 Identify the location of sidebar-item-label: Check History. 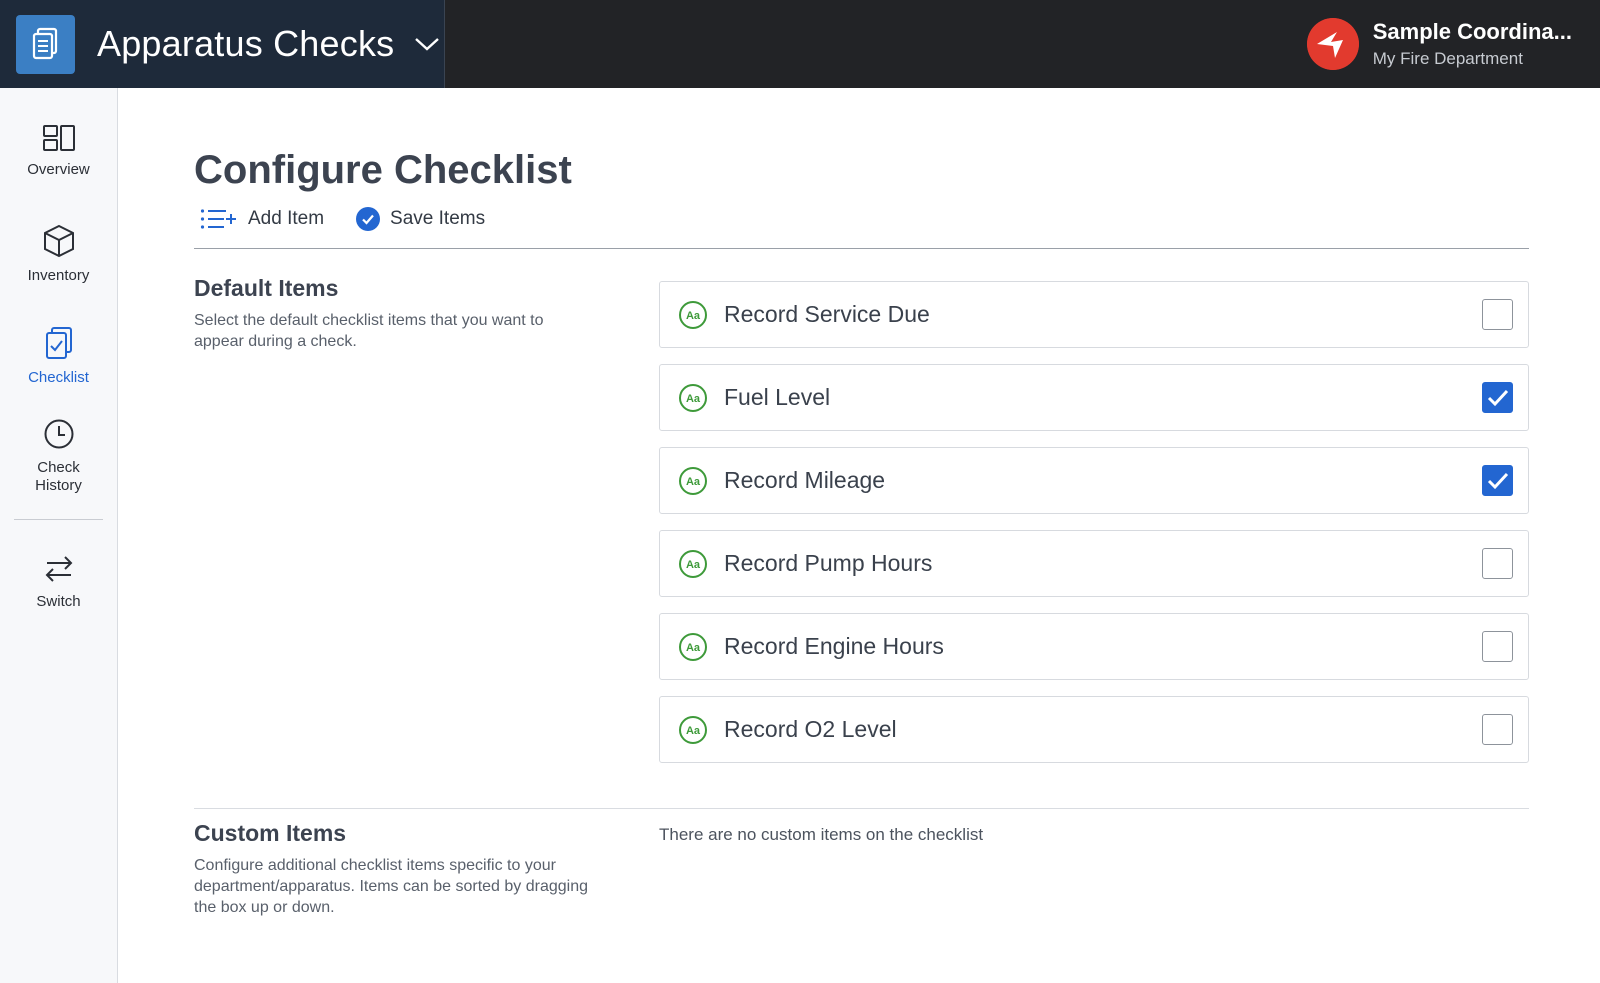
(58, 476).